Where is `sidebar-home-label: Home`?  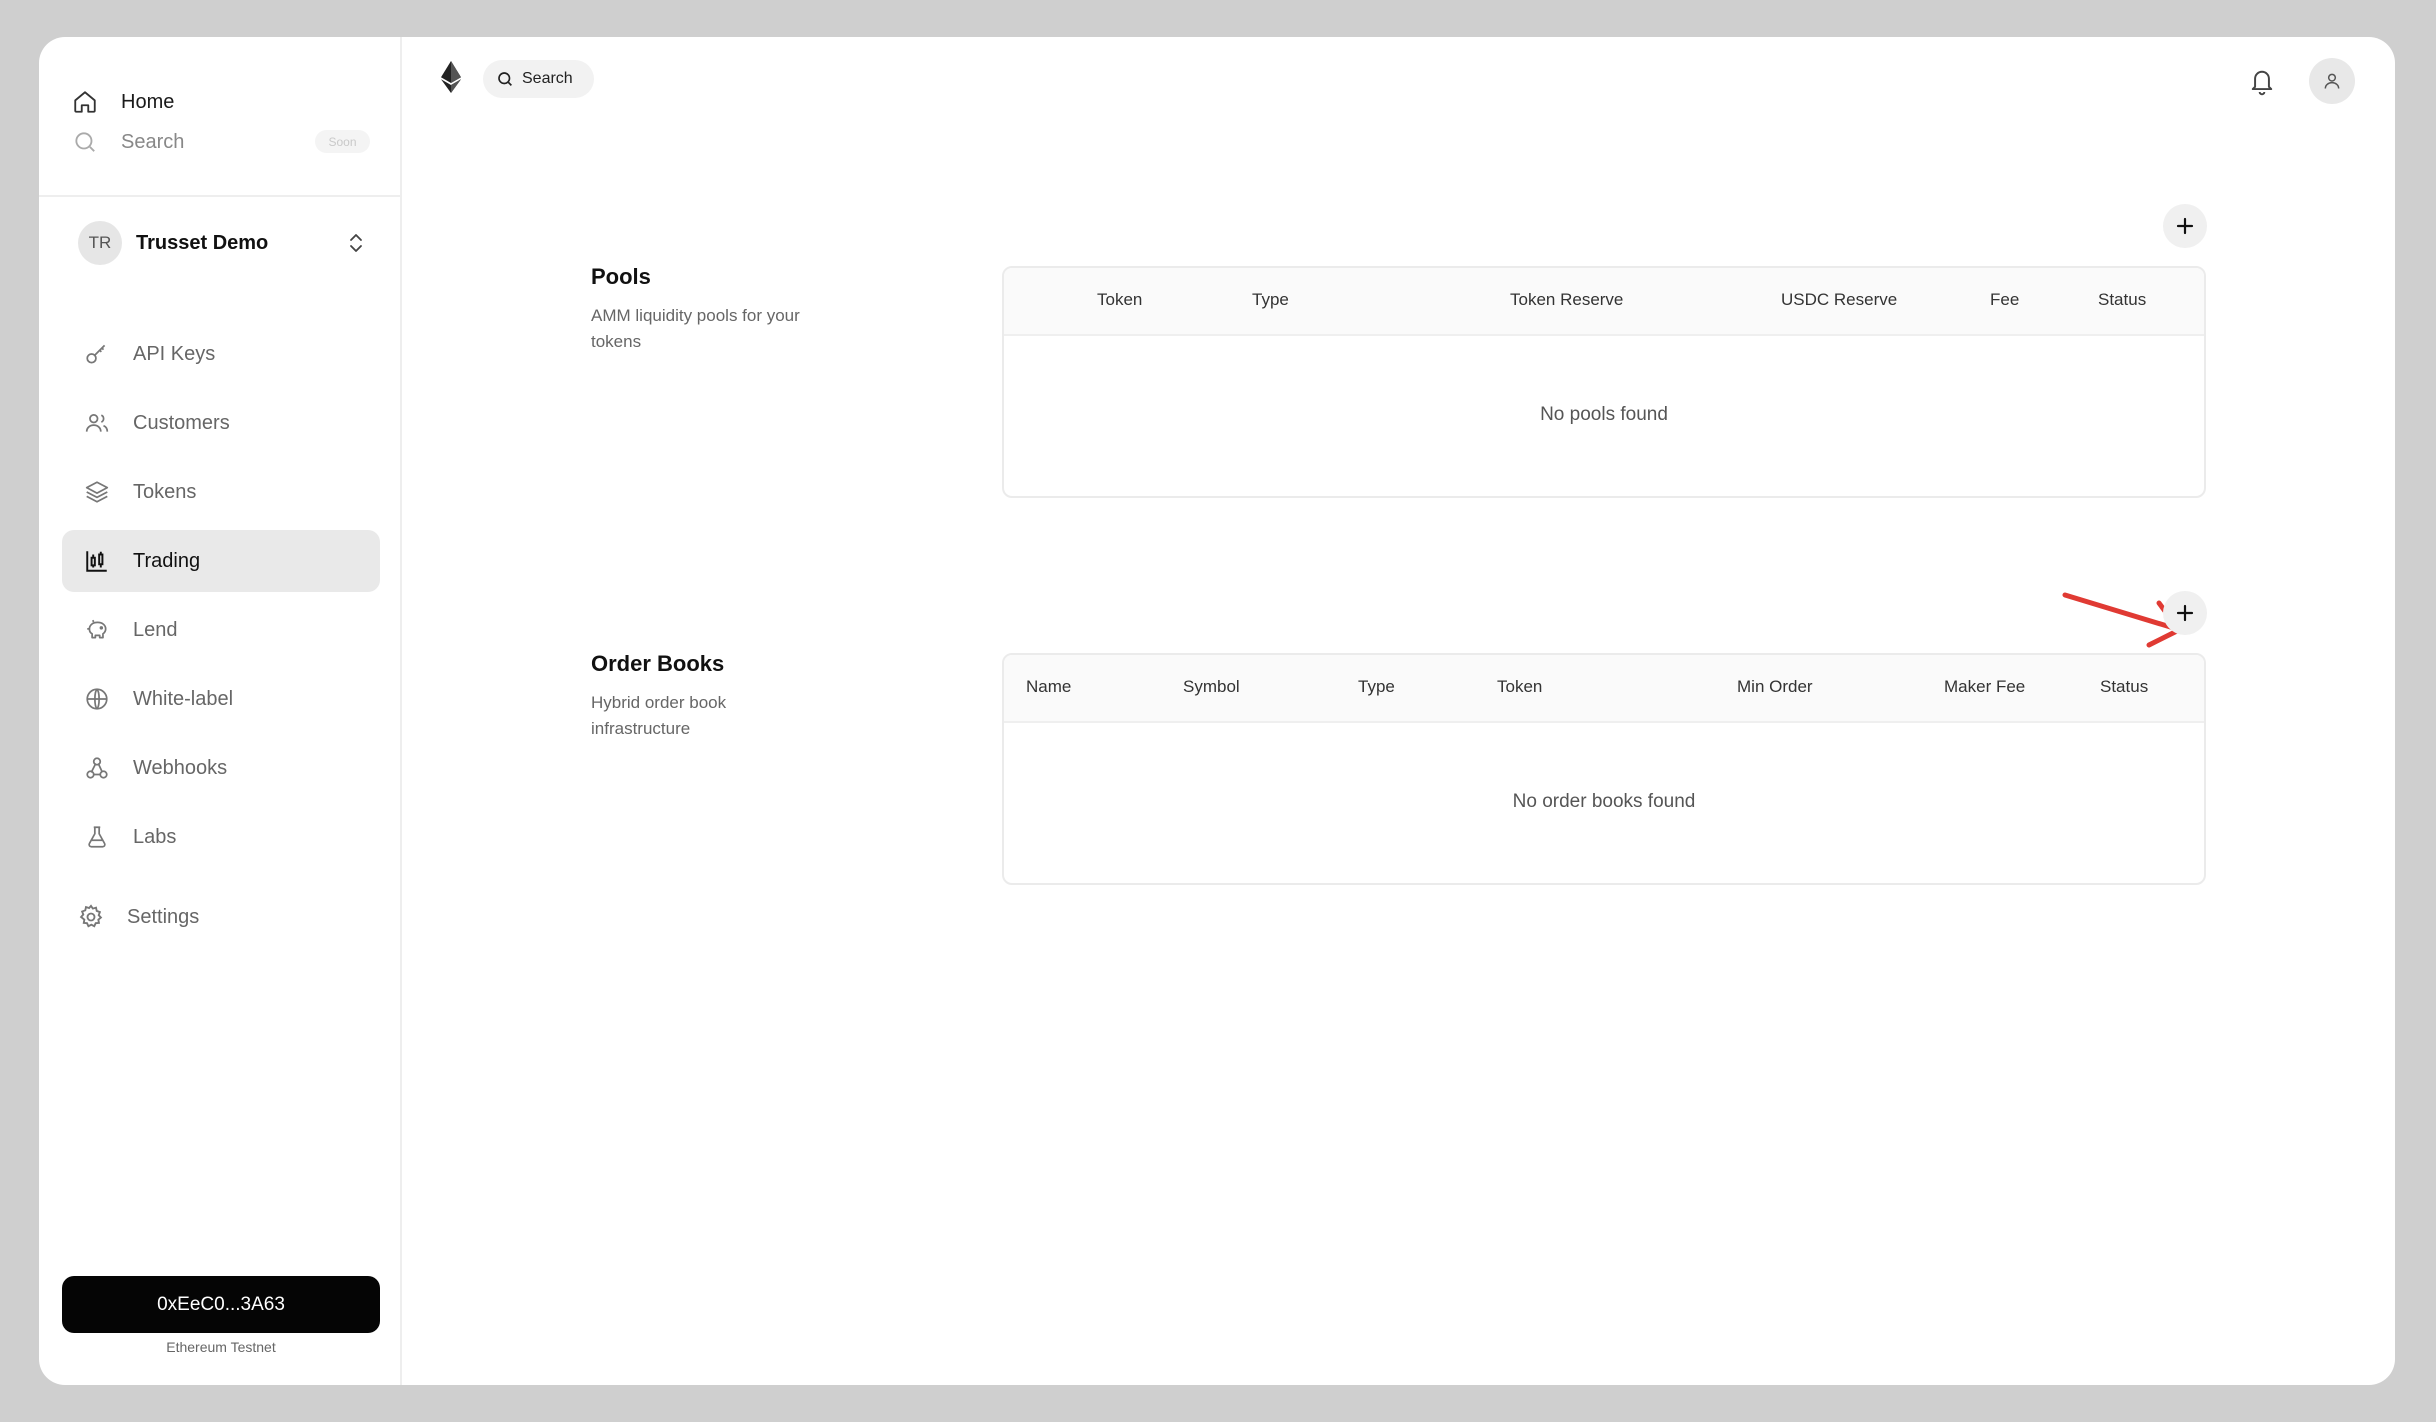 sidebar-home-label: Home is located at coordinates (148, 101).